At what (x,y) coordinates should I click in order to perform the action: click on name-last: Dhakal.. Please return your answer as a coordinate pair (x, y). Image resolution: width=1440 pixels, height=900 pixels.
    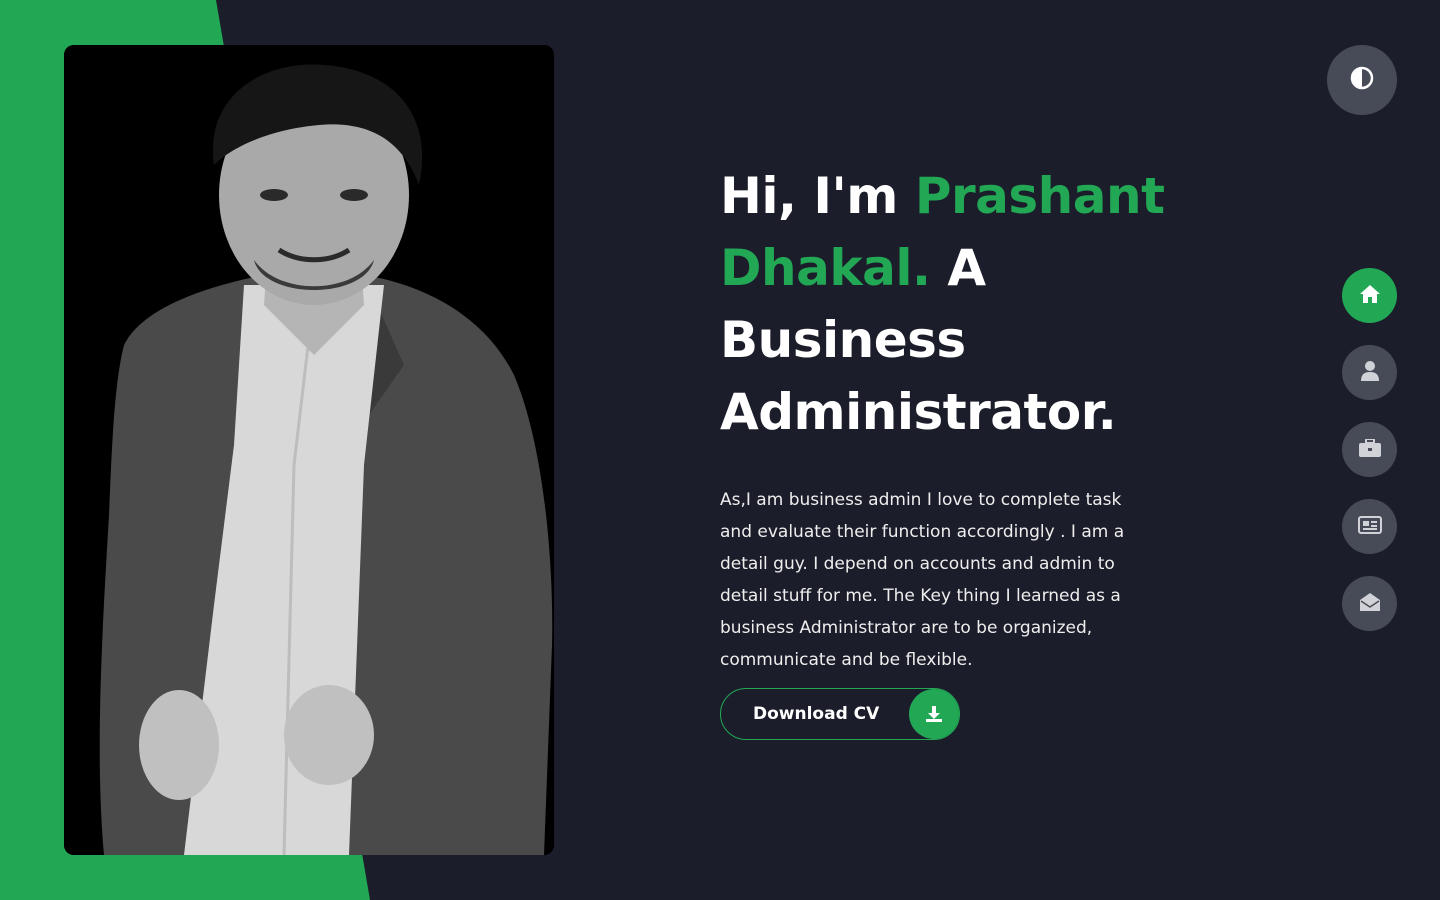
    Looking at the image, I should click on (825, 268).